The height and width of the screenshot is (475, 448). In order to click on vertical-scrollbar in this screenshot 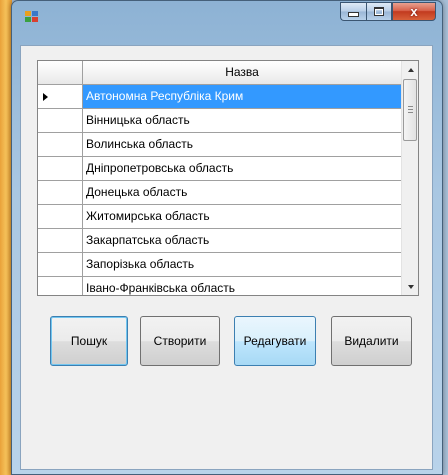, I will do `click(409, 178)`.